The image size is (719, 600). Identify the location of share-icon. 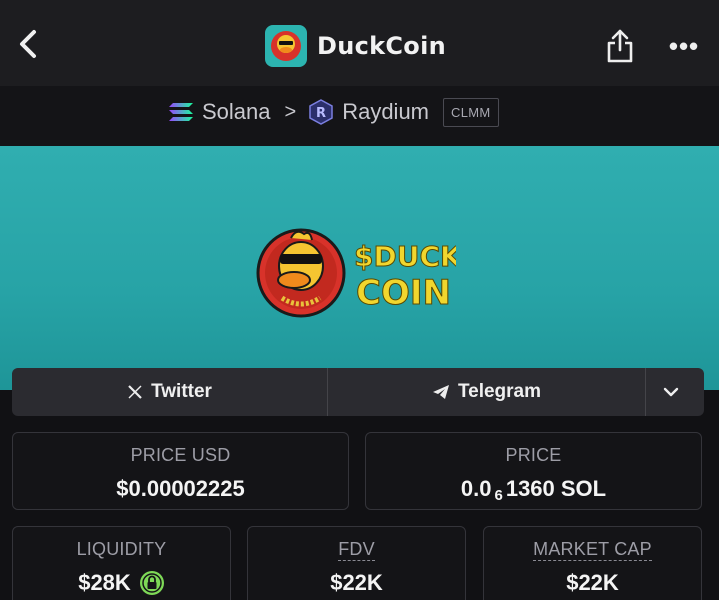
(620, 46).